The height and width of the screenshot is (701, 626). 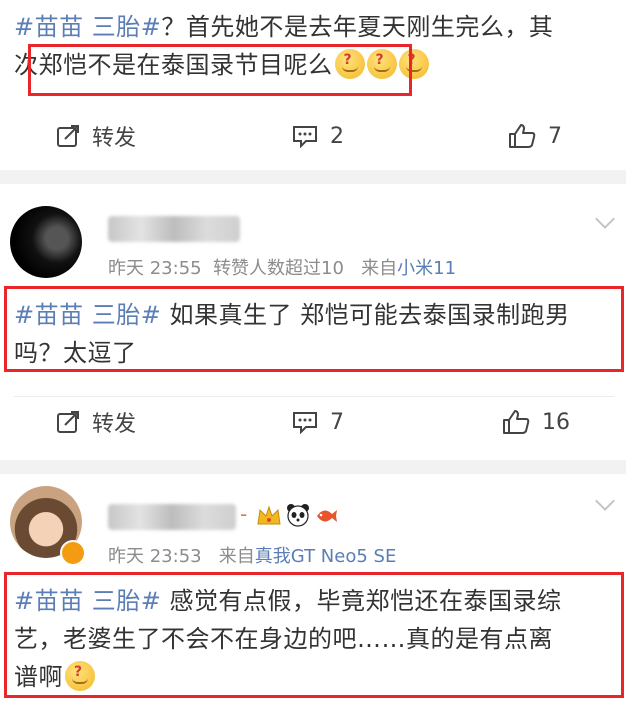 I want to click on post-time: 昨天 23:53, so click(x=155, y=556).